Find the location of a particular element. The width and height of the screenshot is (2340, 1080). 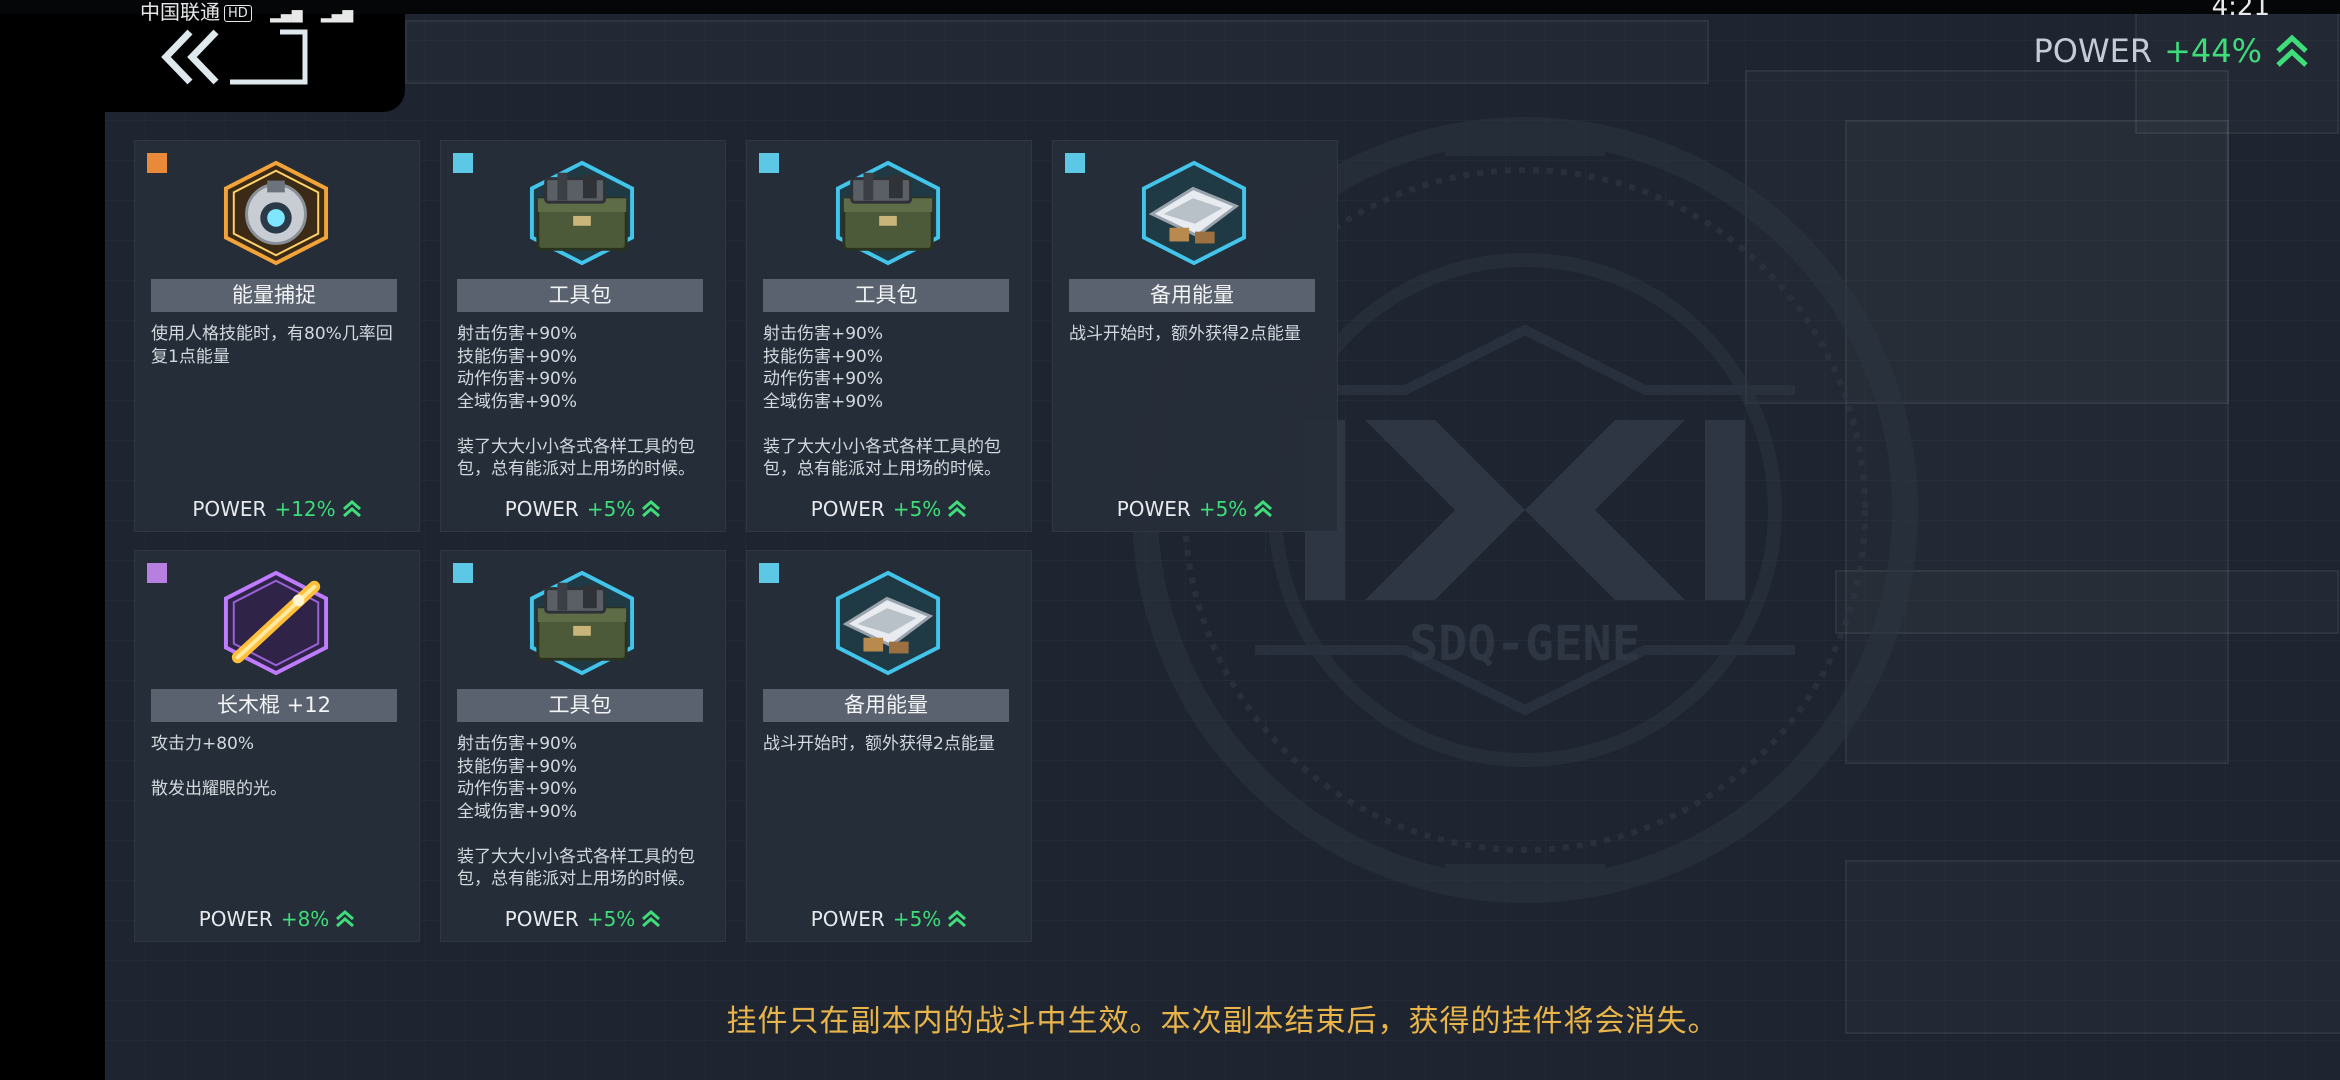

pendant-power: POWER +12% is located at coordinates (277, 509).